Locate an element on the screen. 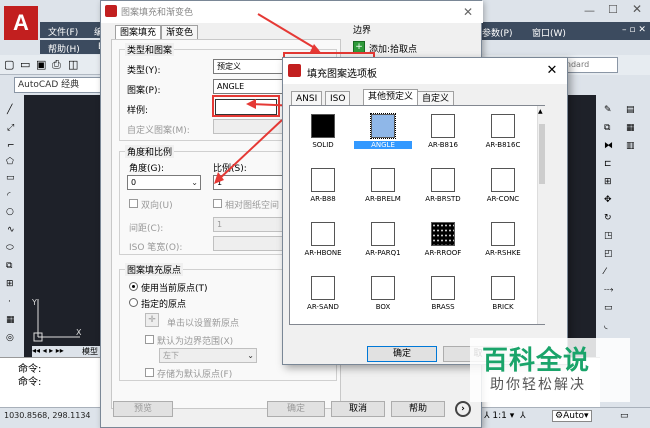  pattern-name: AR-B88 is located at coordinates (323, 199).